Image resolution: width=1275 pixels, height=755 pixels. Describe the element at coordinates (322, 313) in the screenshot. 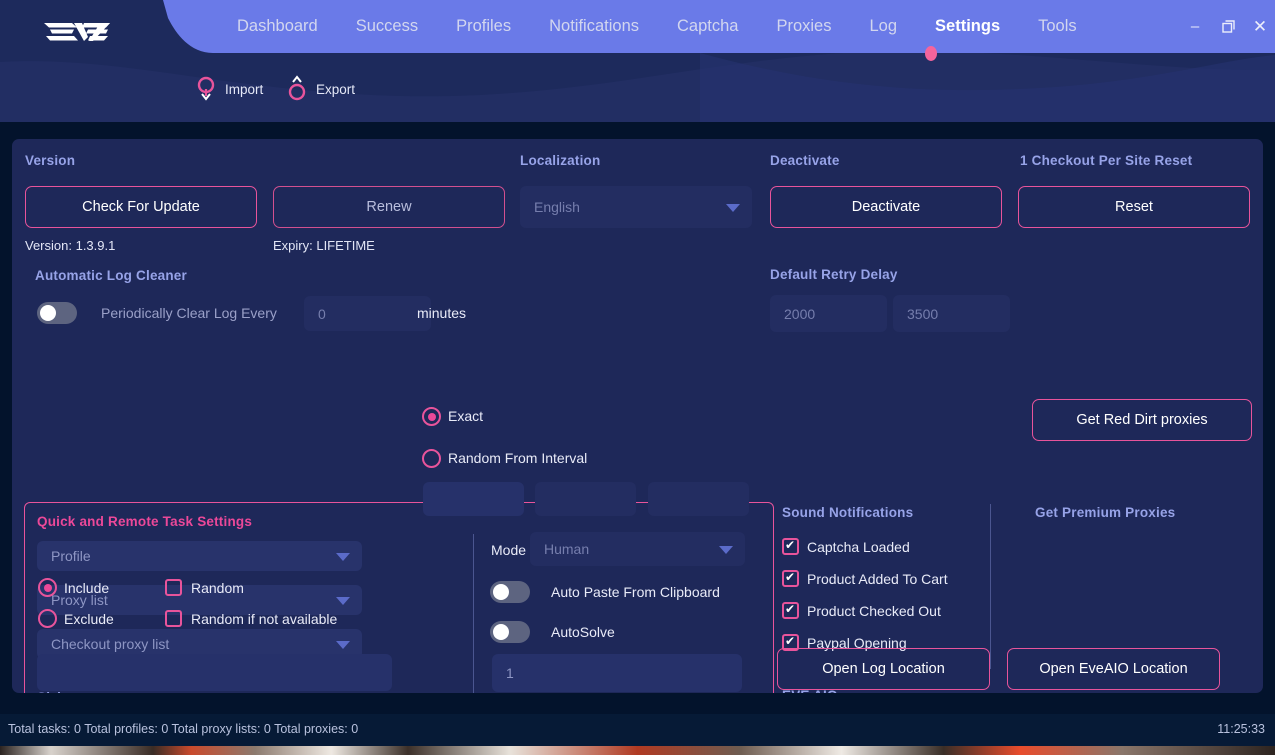

I see `log-cleaner-minutes-value: 0` at that location.